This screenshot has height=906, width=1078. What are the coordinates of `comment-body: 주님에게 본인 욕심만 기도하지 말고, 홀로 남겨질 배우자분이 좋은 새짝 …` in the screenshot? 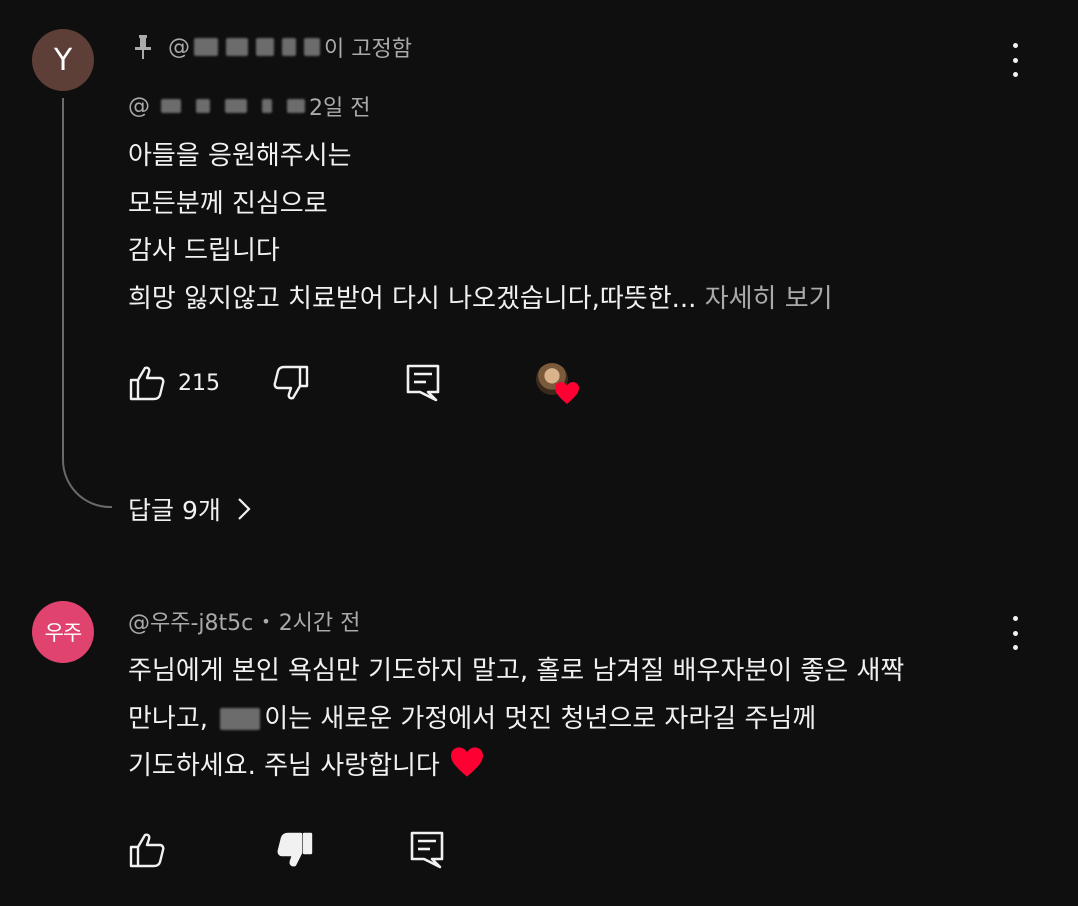 It's located at (516, 719).